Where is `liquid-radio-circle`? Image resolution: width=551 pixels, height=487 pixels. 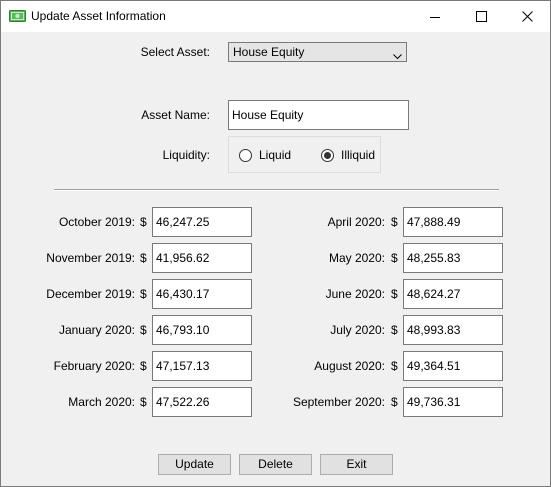
liquid-radio-circle is located at coordinates (245, 155).